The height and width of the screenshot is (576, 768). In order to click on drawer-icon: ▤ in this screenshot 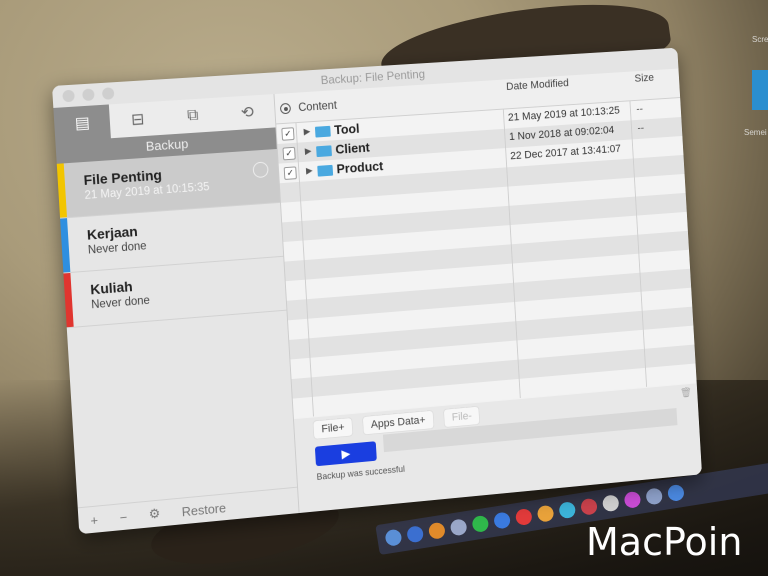, I will do `click(82, 123)`.